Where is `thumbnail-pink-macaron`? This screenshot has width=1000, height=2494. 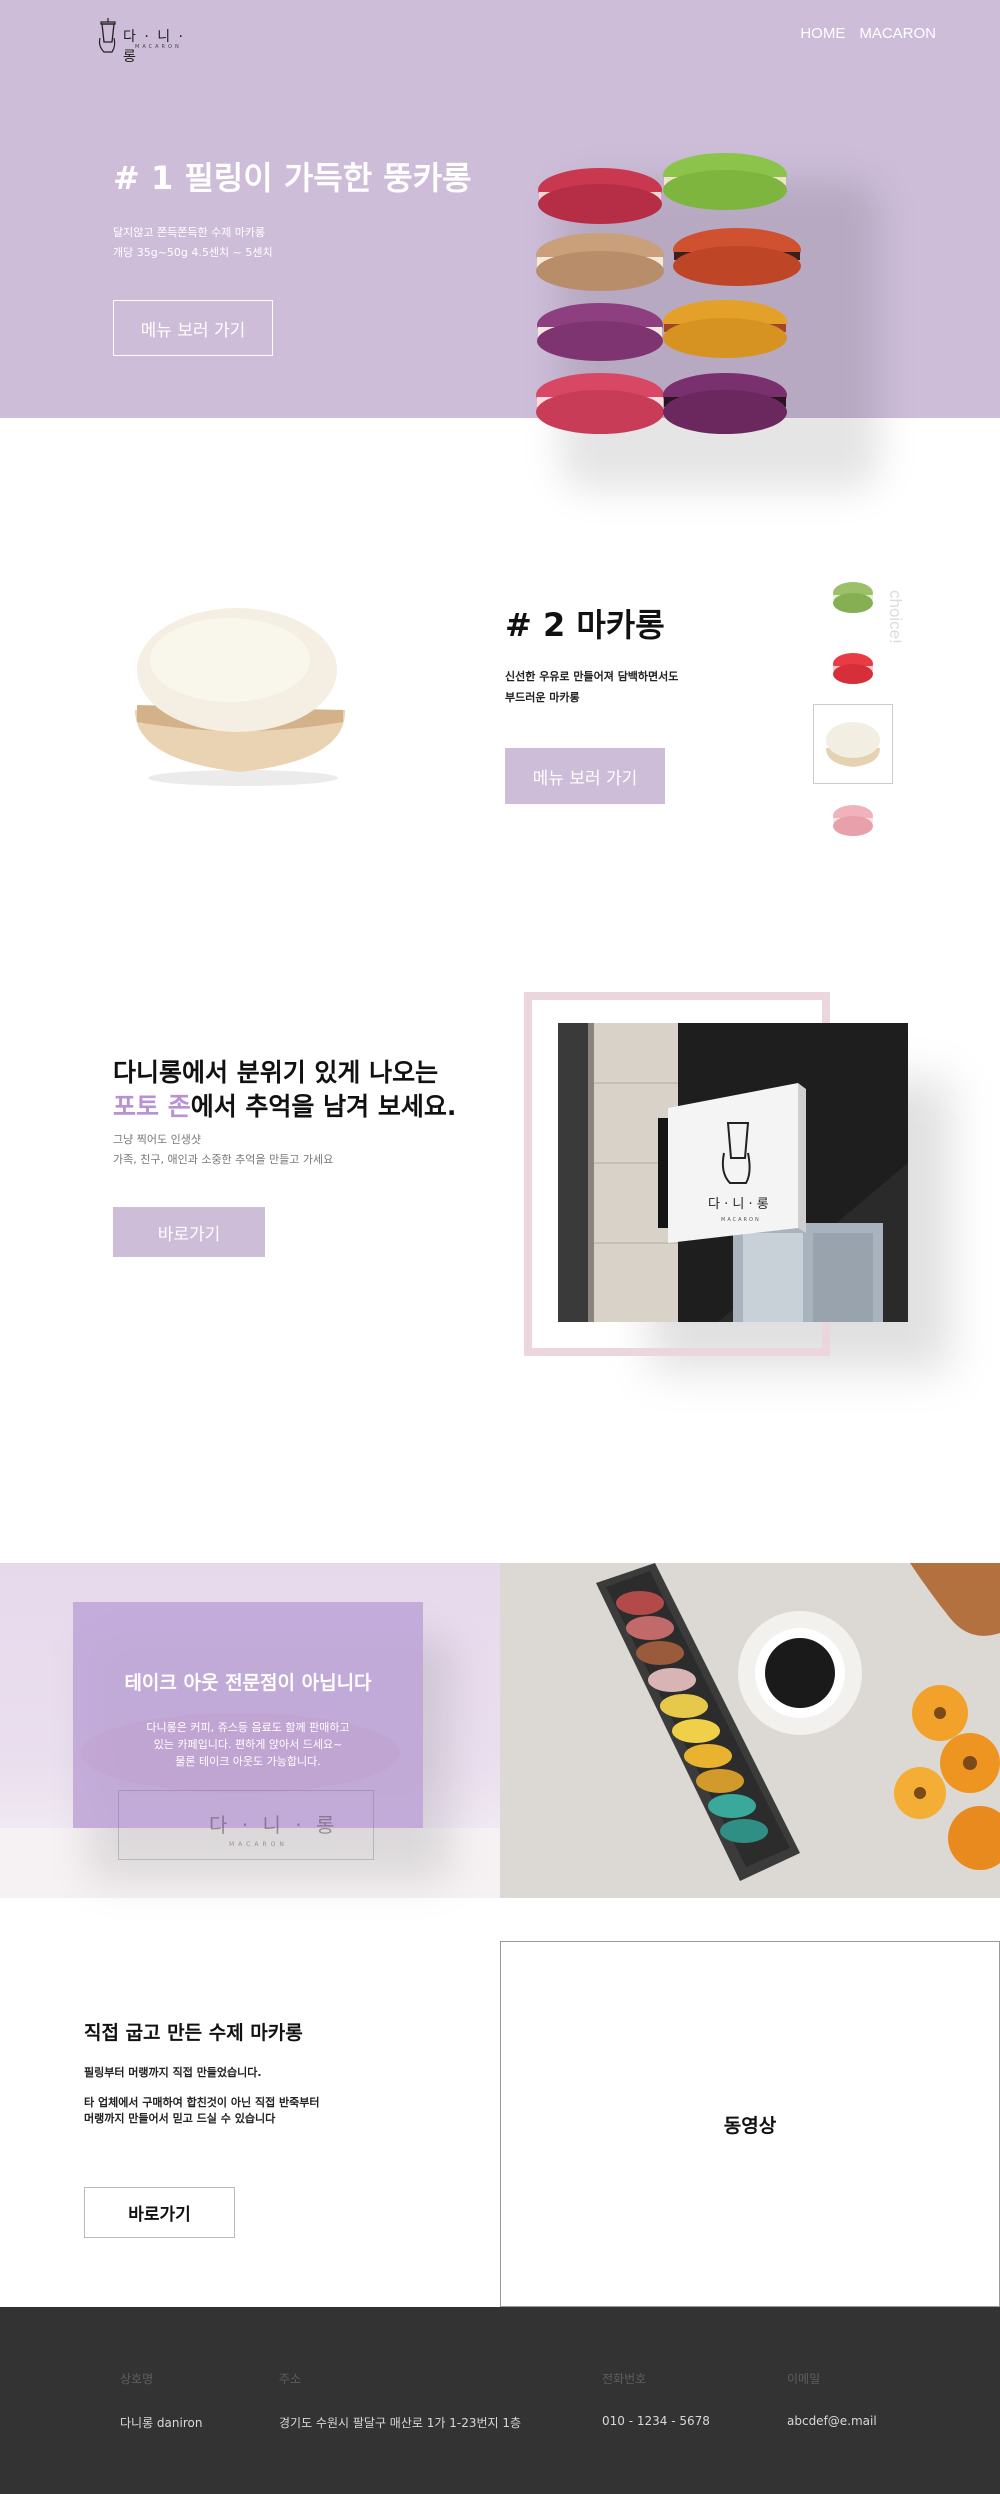 thumbnail-pink-macaron is located at coordinates (853, 821).